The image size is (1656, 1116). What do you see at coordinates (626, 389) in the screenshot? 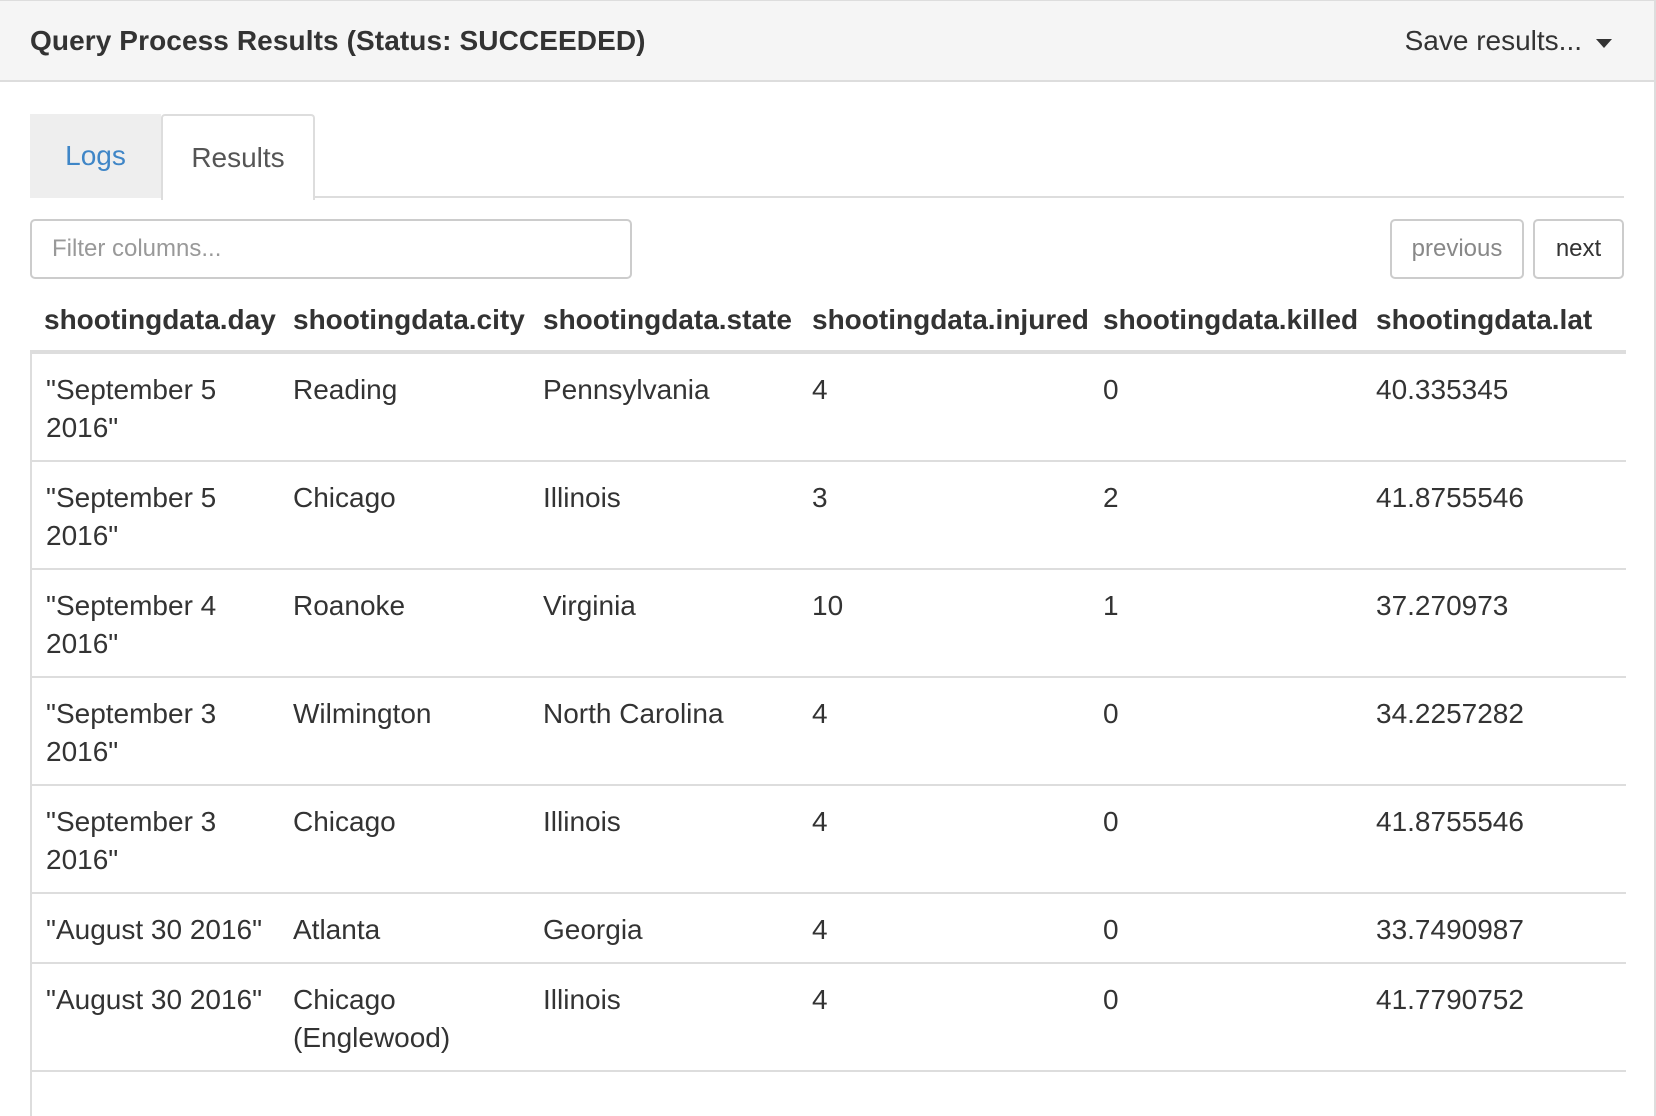
I see `cell-state: Pennsylvania` at bounding box center [626, 389].